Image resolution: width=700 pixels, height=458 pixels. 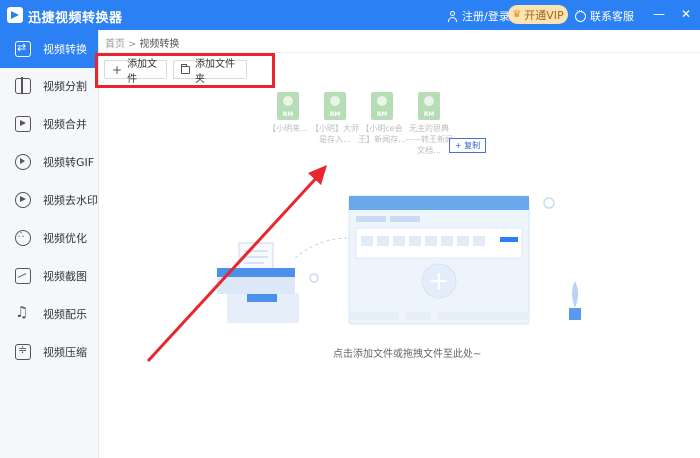 I want to click on login-label: 注册/登录, so click(x=486, y=16).